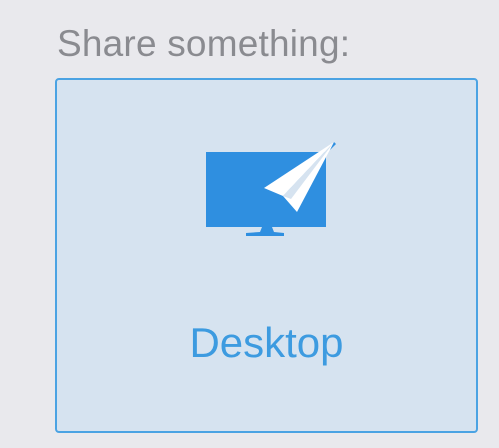 This screenshot has width=499, height=448. I want to click on desktop-share-icon, so click(271, 189).